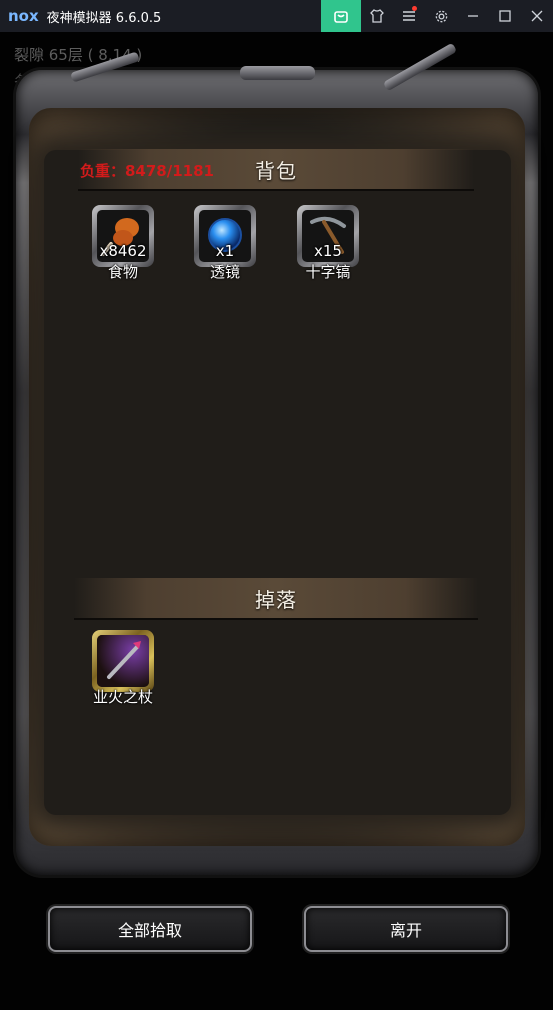 The height and width of the screenshot is (1010, 553). I want to click on frame-spike, so click(277, 73).